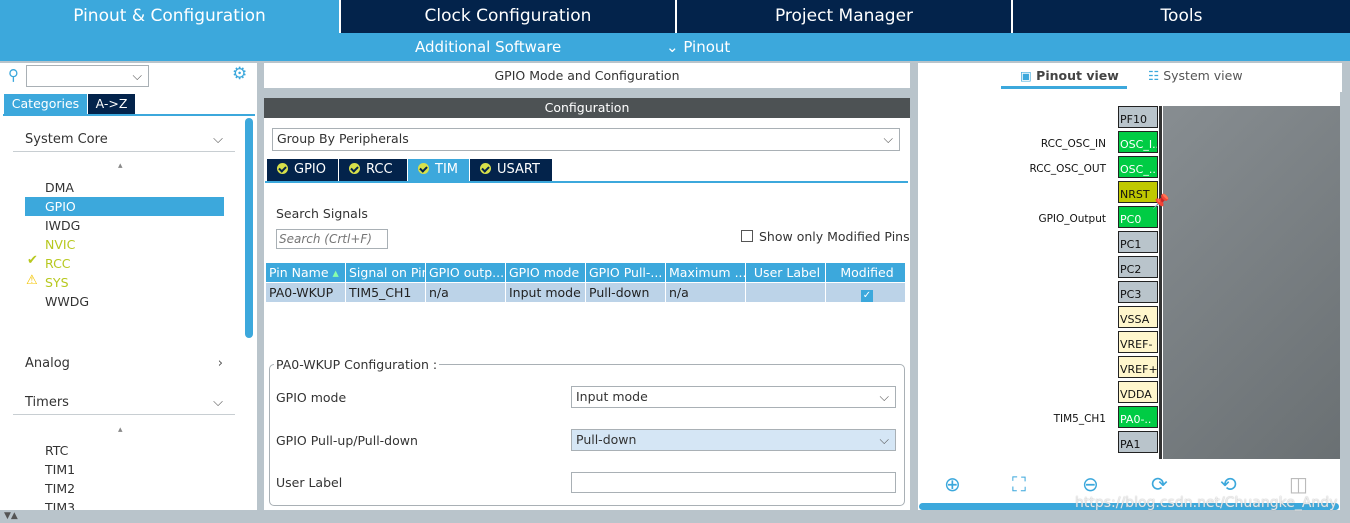 This screenshot has width=1350, height=523. What do you see at coordinates (1138, 317) in the screenshot?
I see `pin-8: VSSA` at bounding box center [1138, 317].